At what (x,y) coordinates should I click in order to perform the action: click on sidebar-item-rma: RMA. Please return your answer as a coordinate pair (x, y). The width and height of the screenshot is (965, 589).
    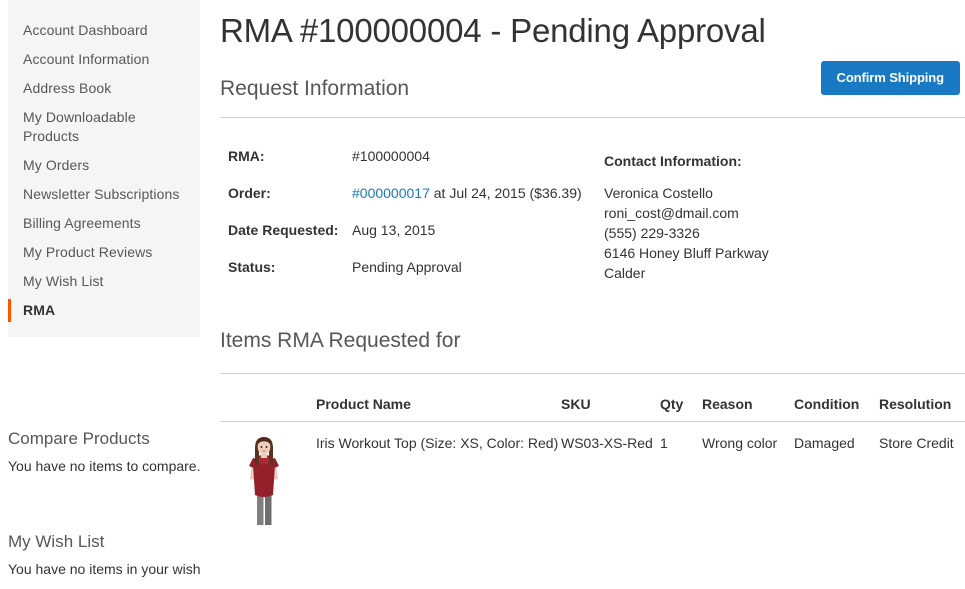
    Looking at the image, I should click on (104, 310).